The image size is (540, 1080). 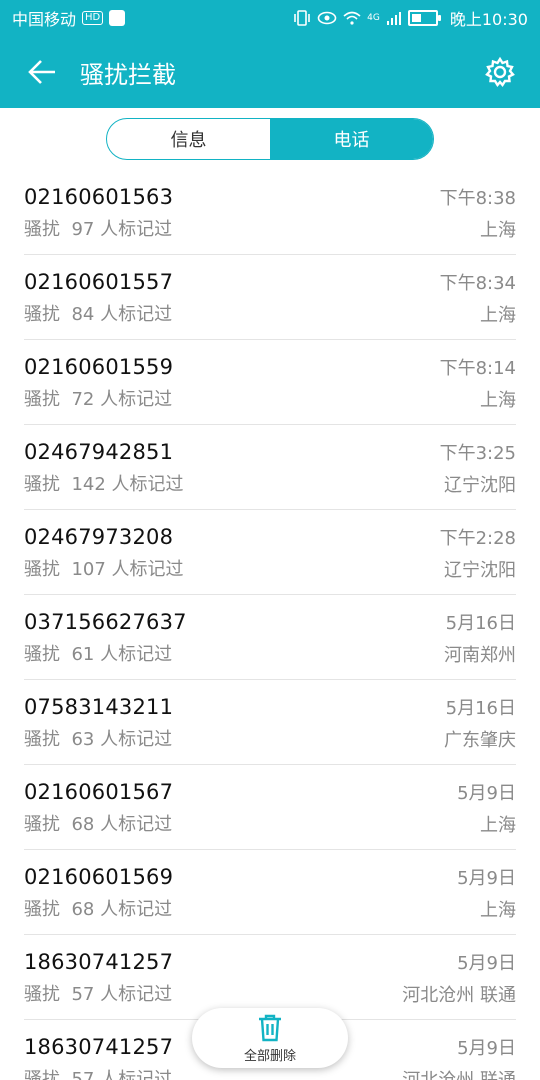 I want to click on tab-calls: 电话, so click(x=351, y=139).